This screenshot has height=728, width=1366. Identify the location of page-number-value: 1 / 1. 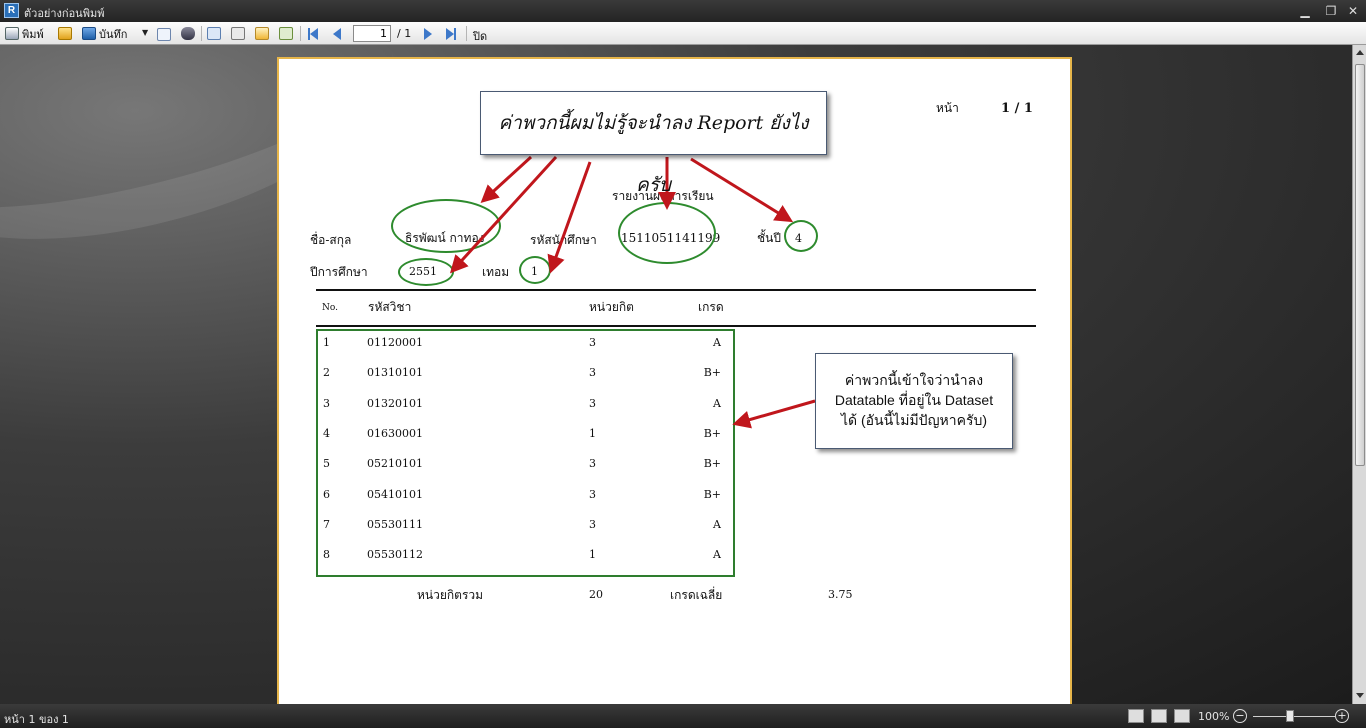
(1017, 108).